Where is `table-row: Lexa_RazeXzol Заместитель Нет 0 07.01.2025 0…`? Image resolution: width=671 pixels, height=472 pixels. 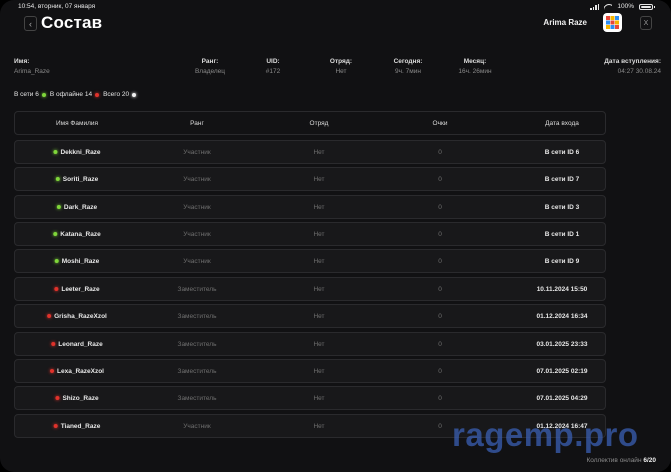 table-row: Lexa_RazeXzol Заместитель Нет 0 07.01.2025 0… is located at coordinates (310, 371).